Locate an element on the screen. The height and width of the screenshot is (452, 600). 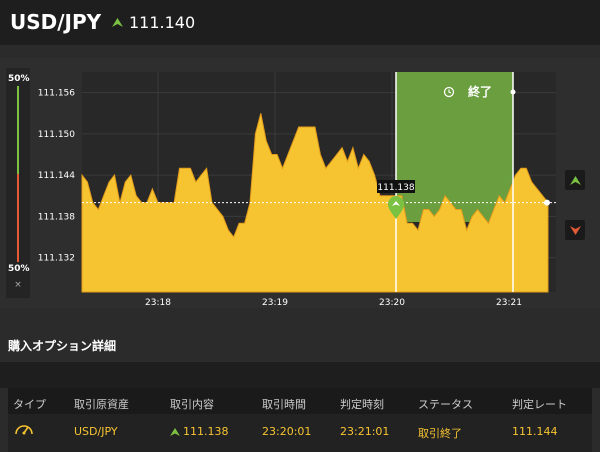
header-content: 取引内容 is located at coordinates (192, 404).